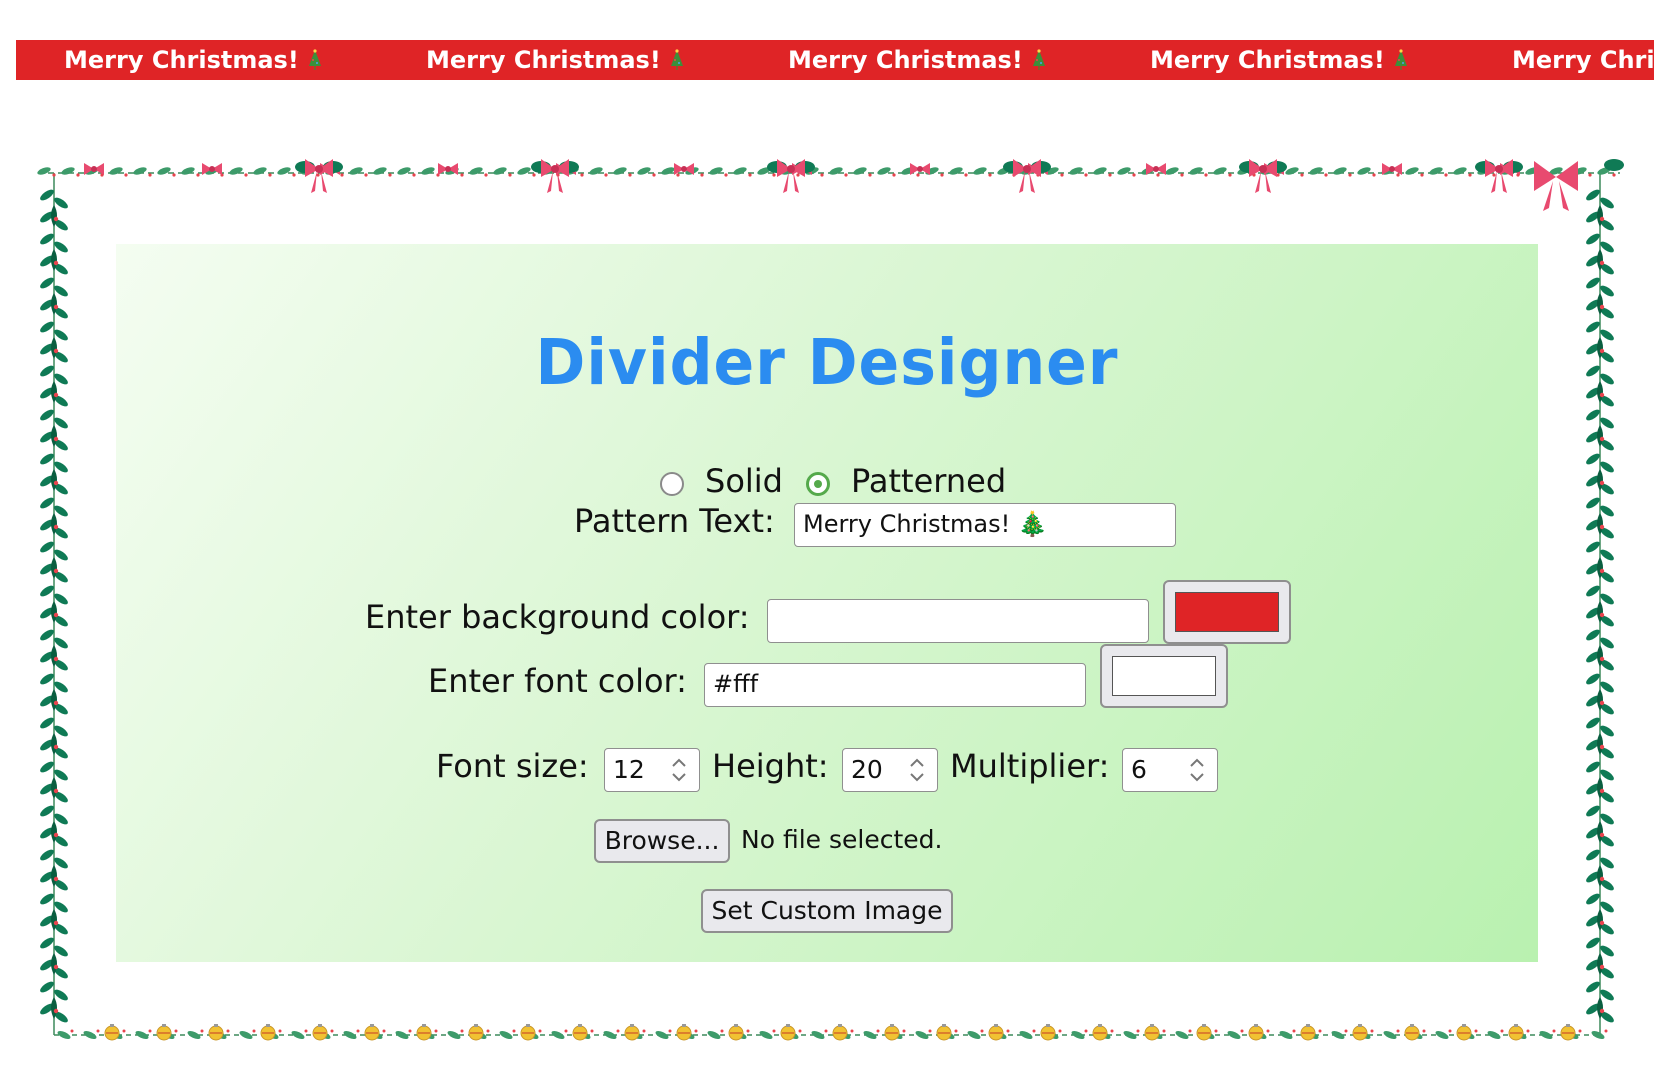 Image resolution: width=1654 pixels, height=1084 pixels. I want to click on font-color-picker, so click(1164, 676).